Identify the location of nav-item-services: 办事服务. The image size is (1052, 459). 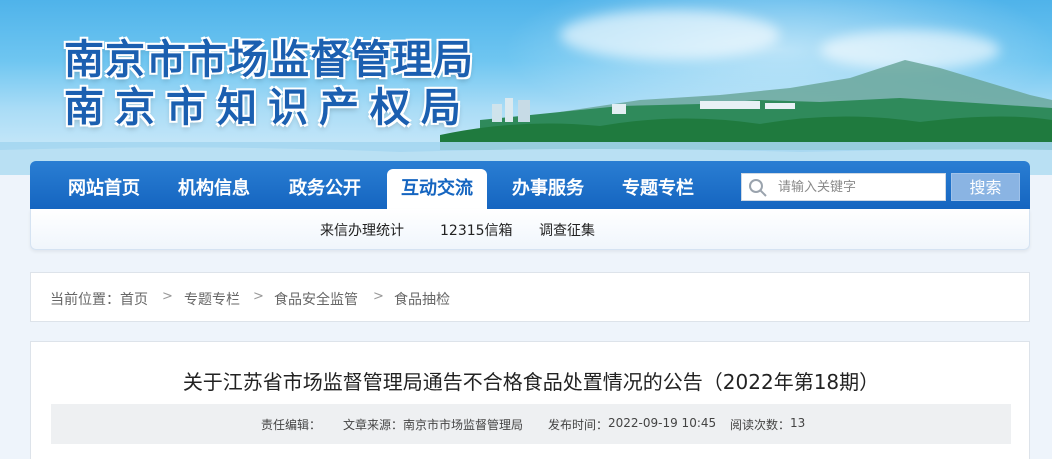
(548, 189).